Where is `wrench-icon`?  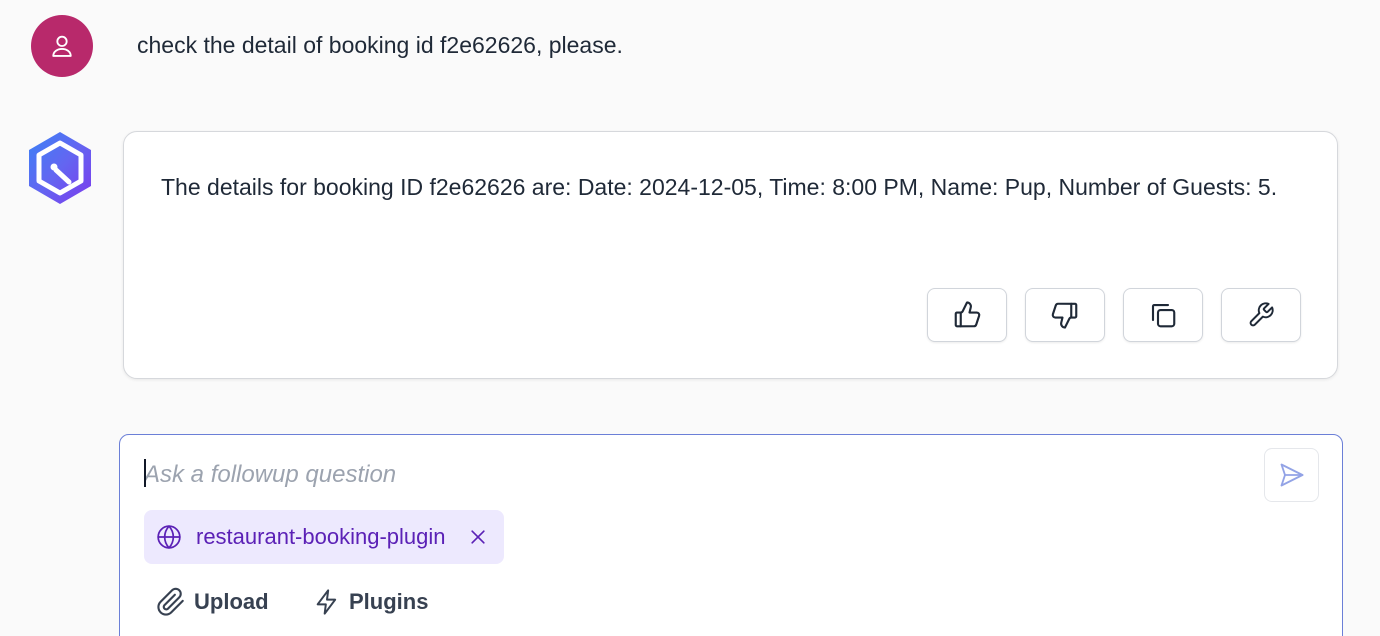 wrench-icon is located at coordinates (1261, 314).